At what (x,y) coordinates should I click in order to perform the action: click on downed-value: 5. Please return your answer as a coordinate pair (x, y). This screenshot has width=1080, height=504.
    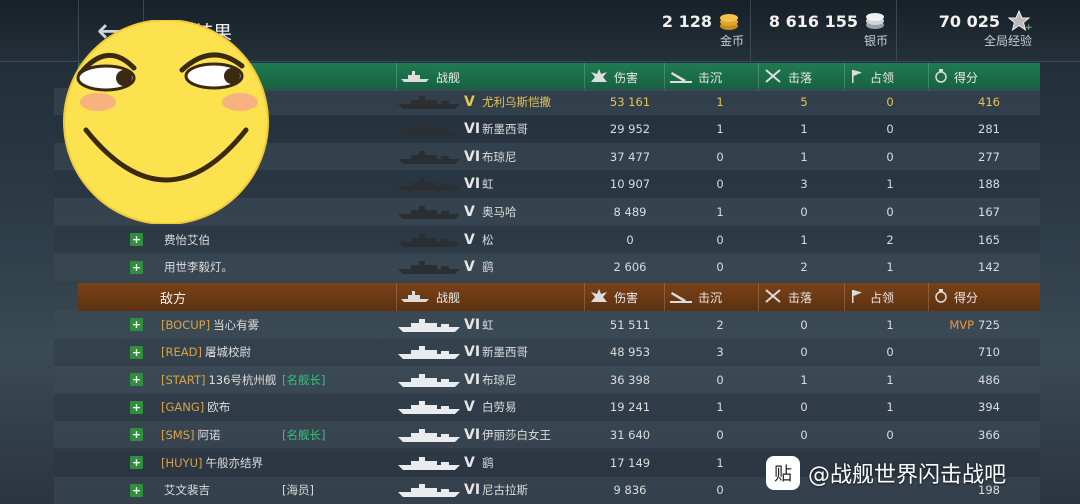
    Looking at the image, I should click on (804, 101).